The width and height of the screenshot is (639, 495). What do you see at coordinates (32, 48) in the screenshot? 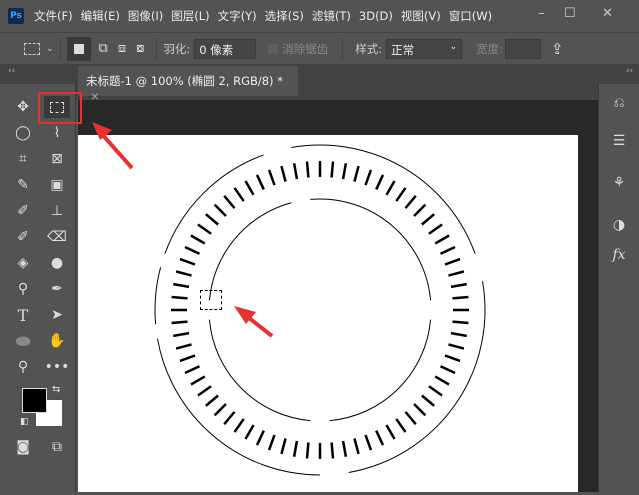
I see `marquee-preset-icon` at bounding box center [32, 48].